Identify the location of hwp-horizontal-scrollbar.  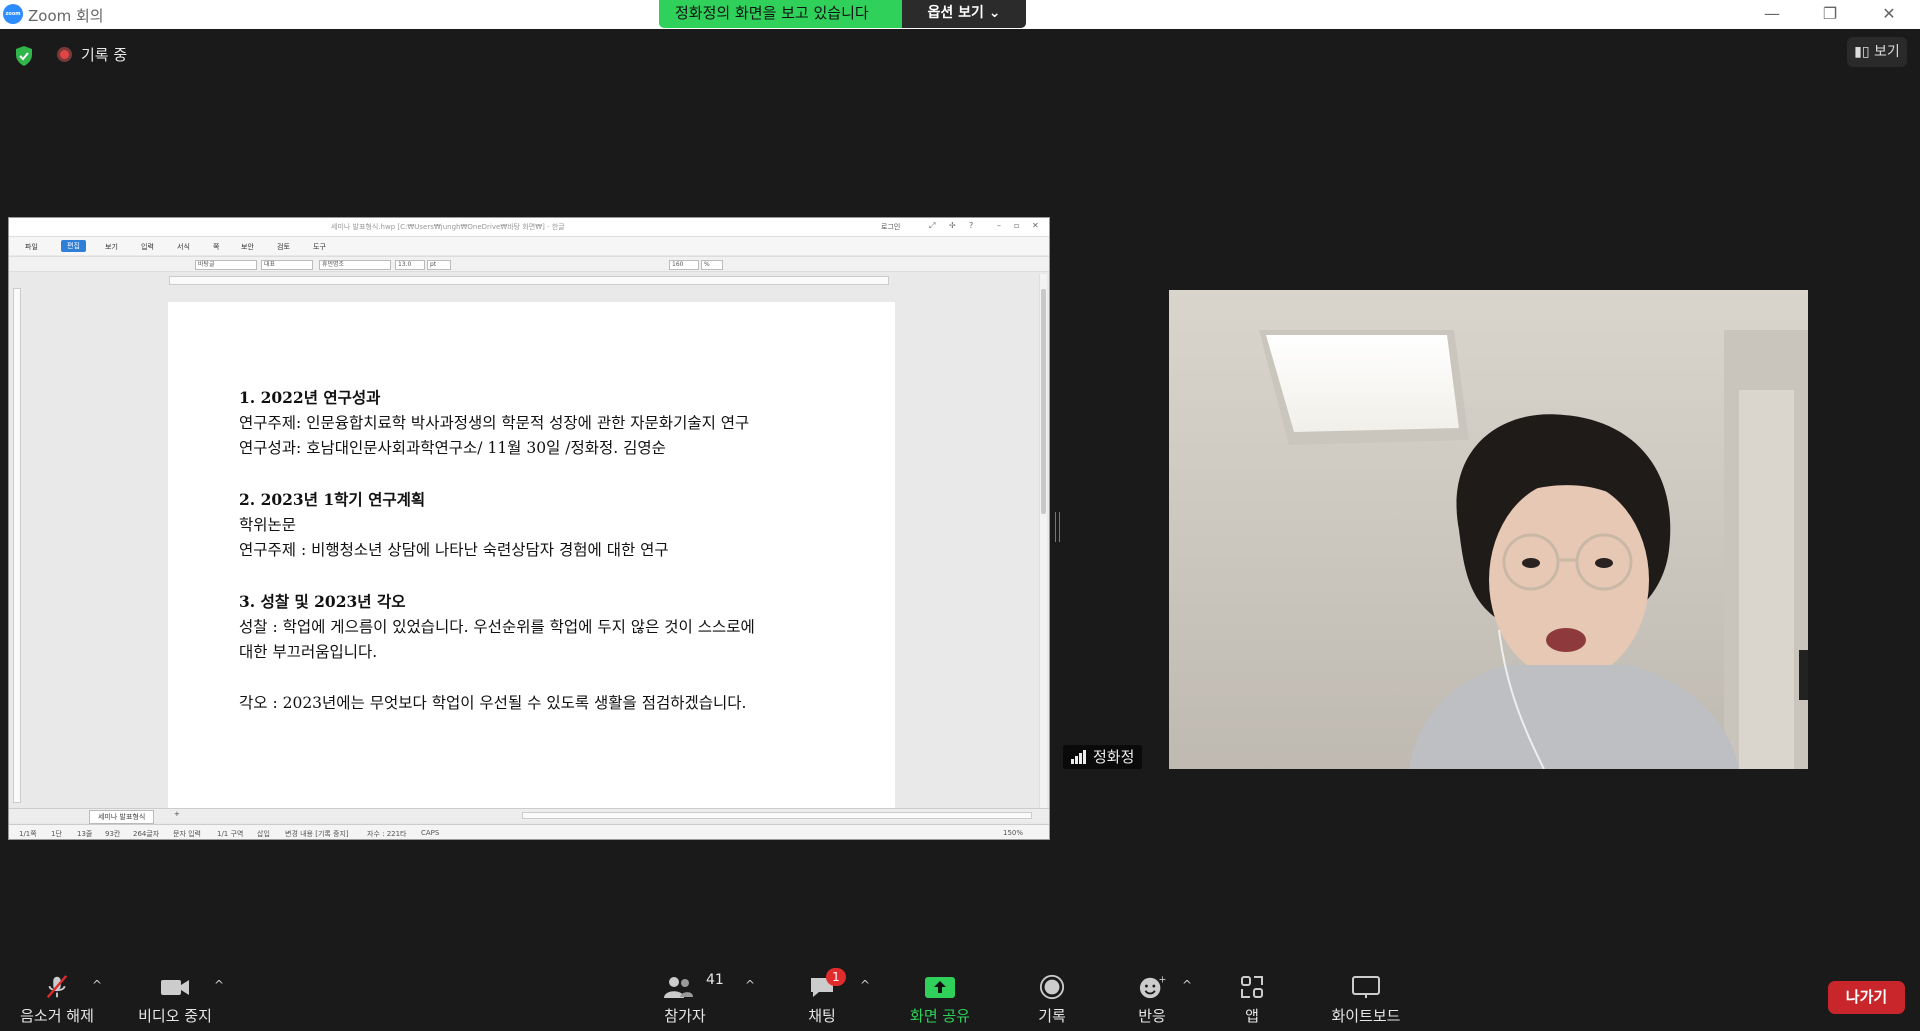
(777, 815).